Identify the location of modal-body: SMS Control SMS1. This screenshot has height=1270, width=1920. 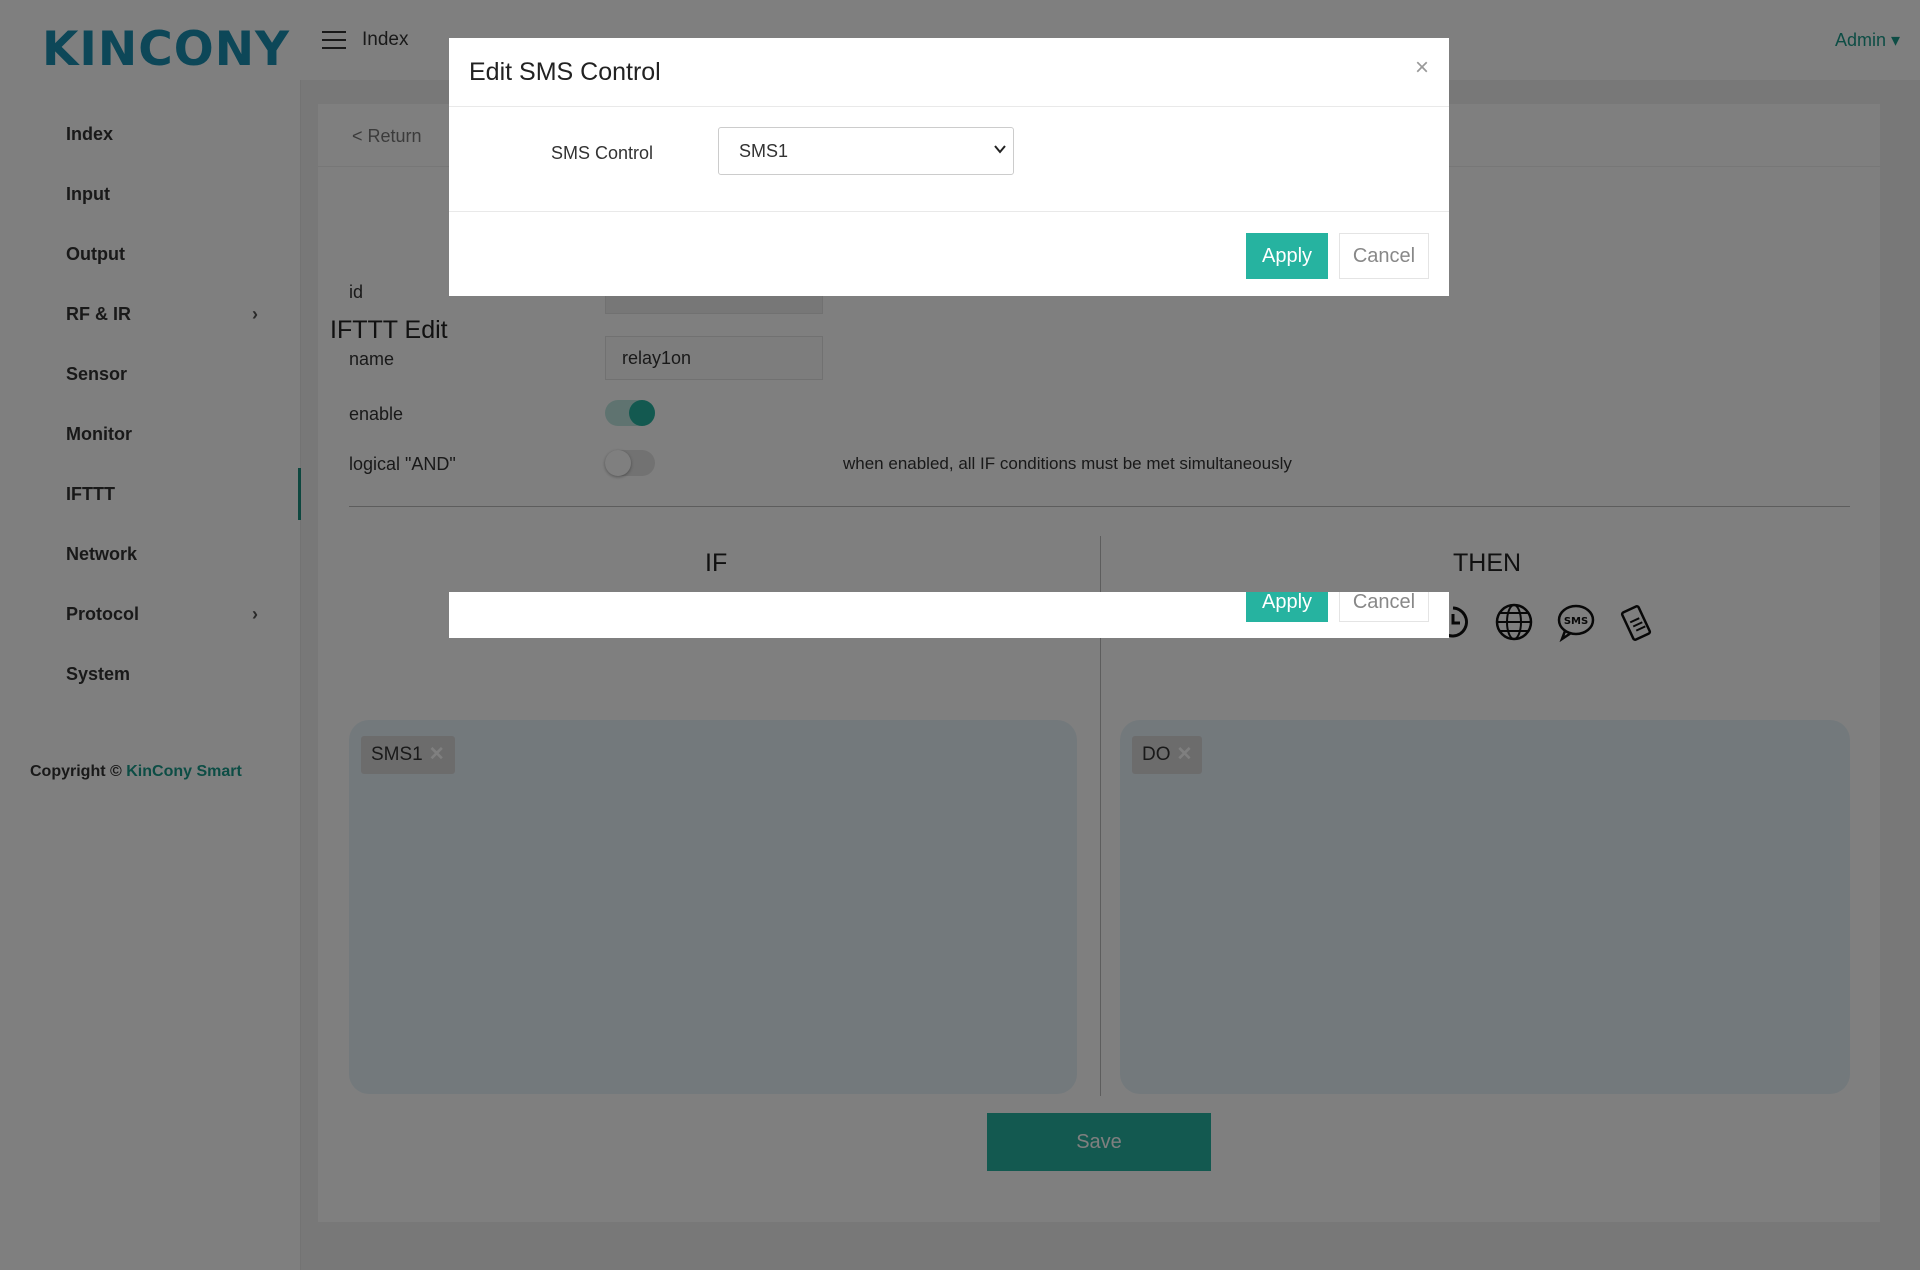
(949, 159).